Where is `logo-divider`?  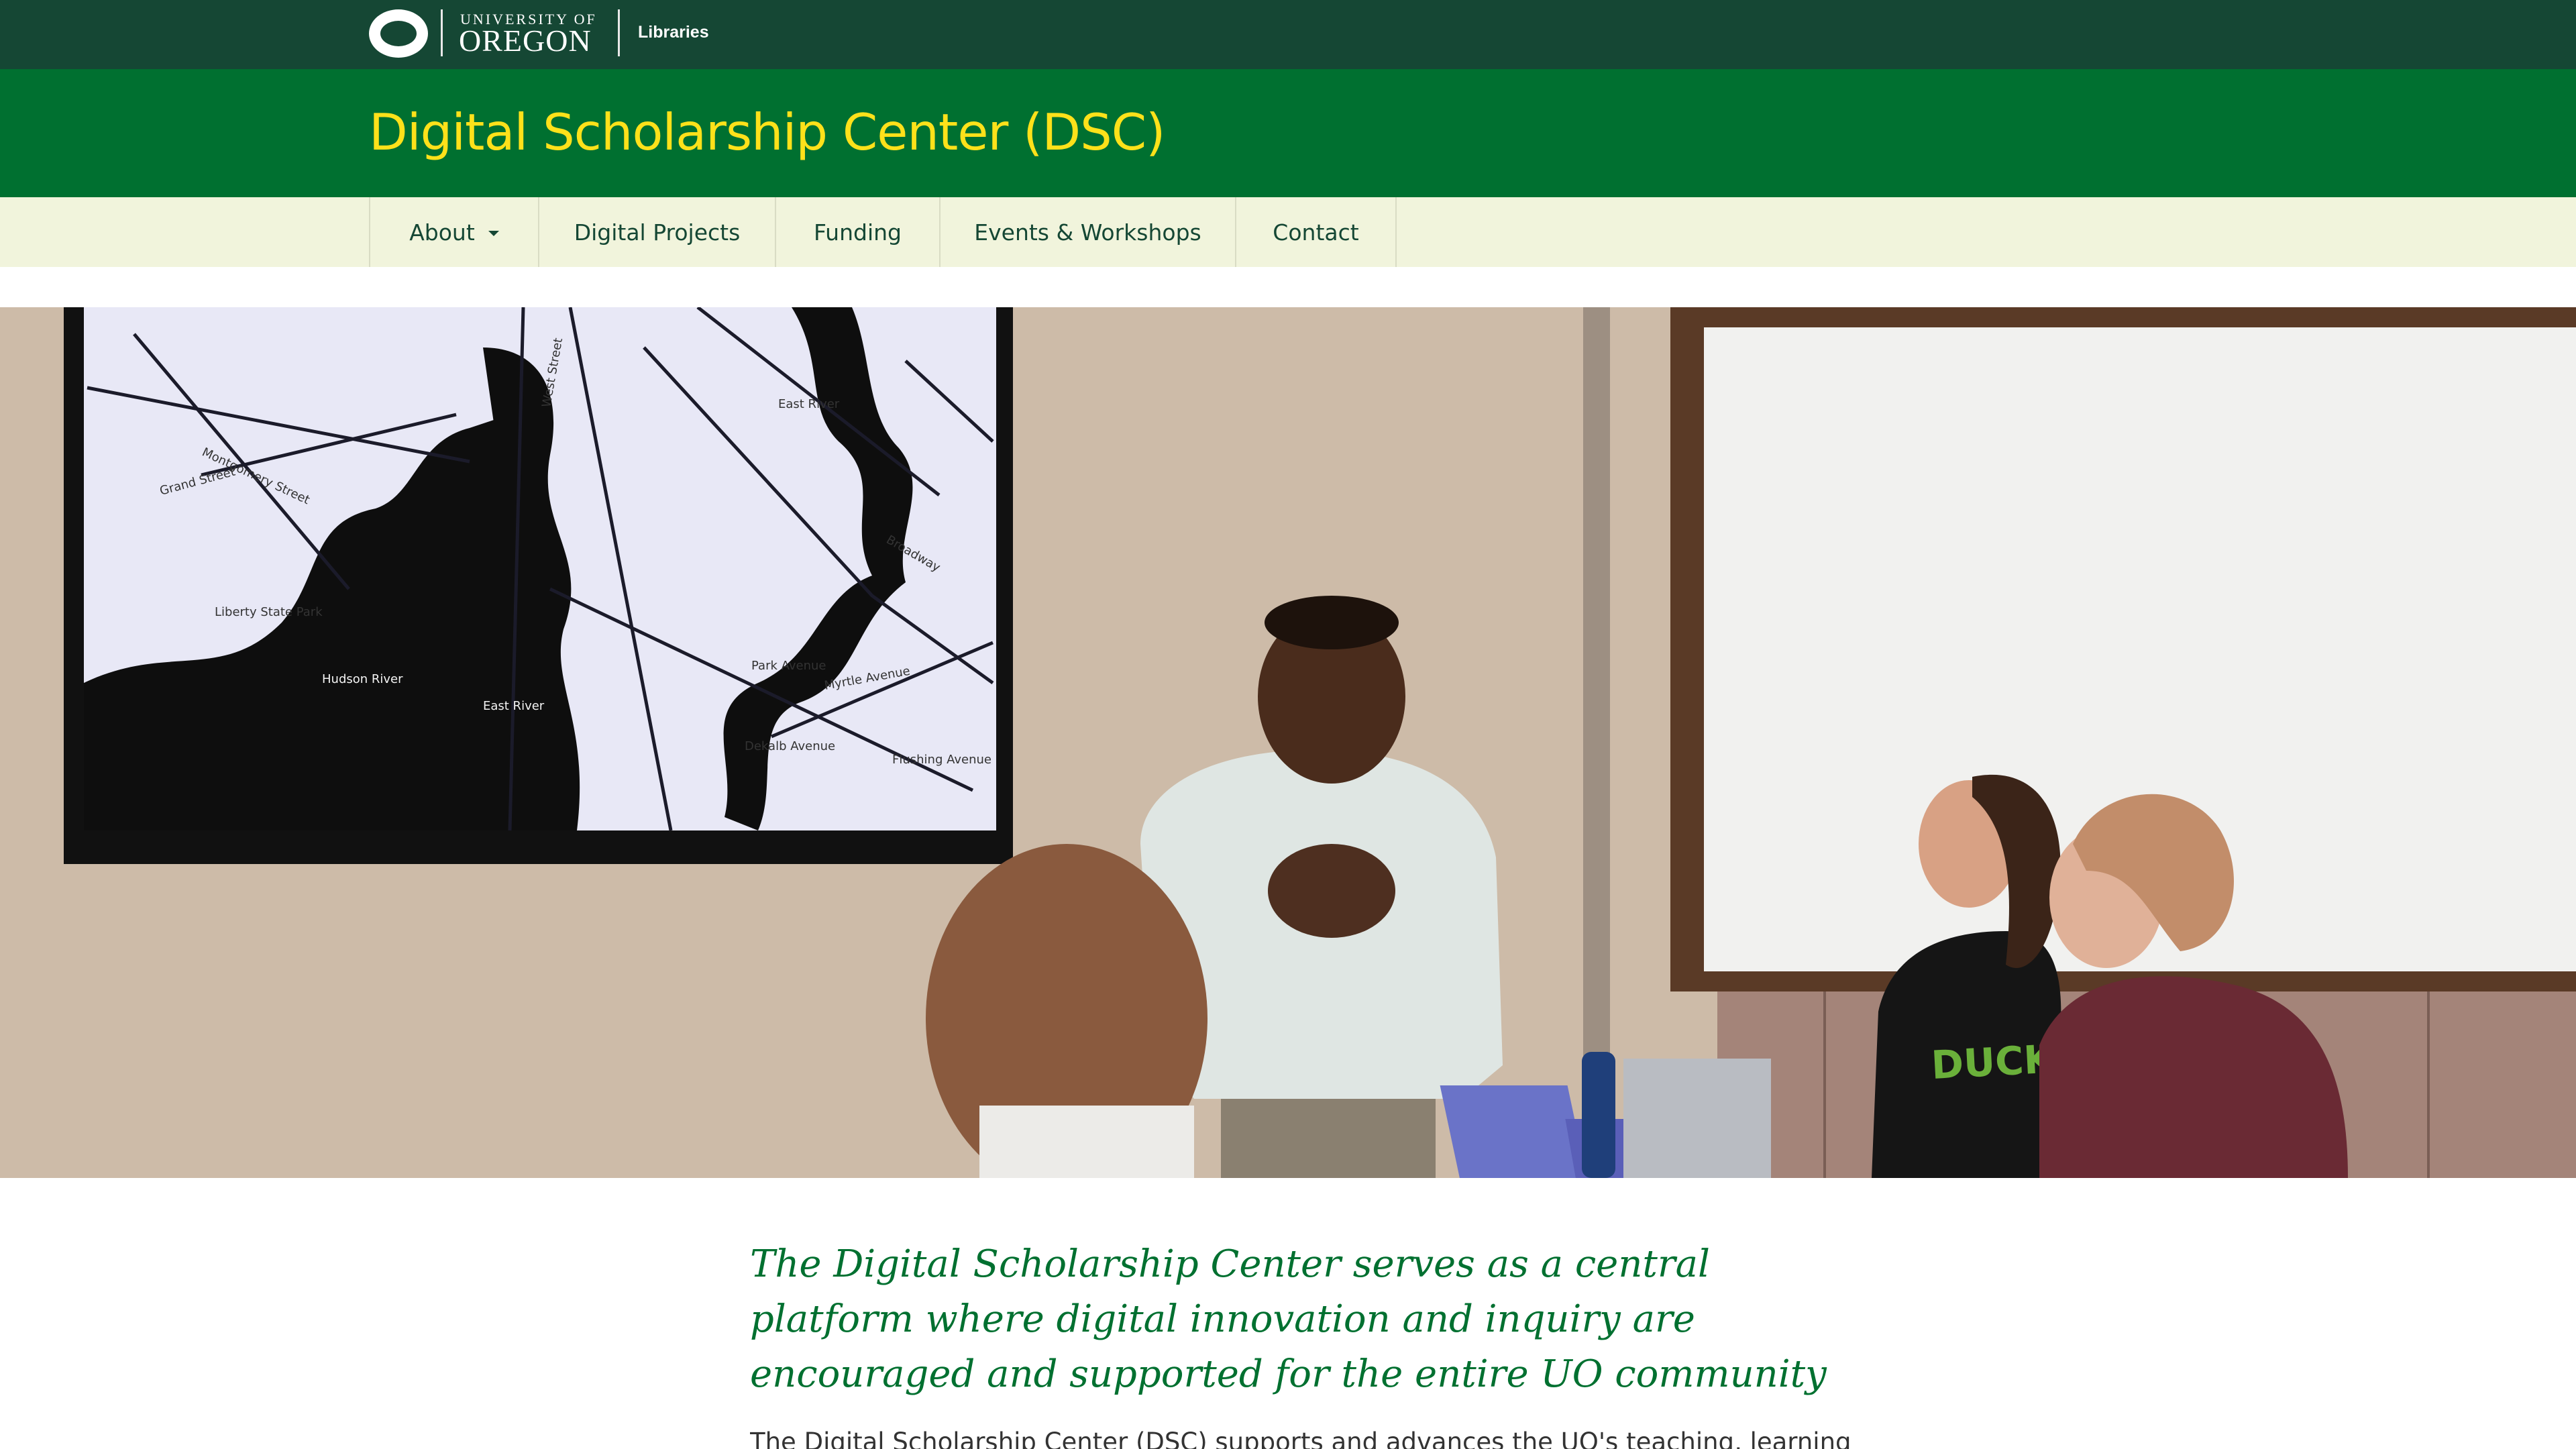
logo-divider is located at coordinates (442, 32).